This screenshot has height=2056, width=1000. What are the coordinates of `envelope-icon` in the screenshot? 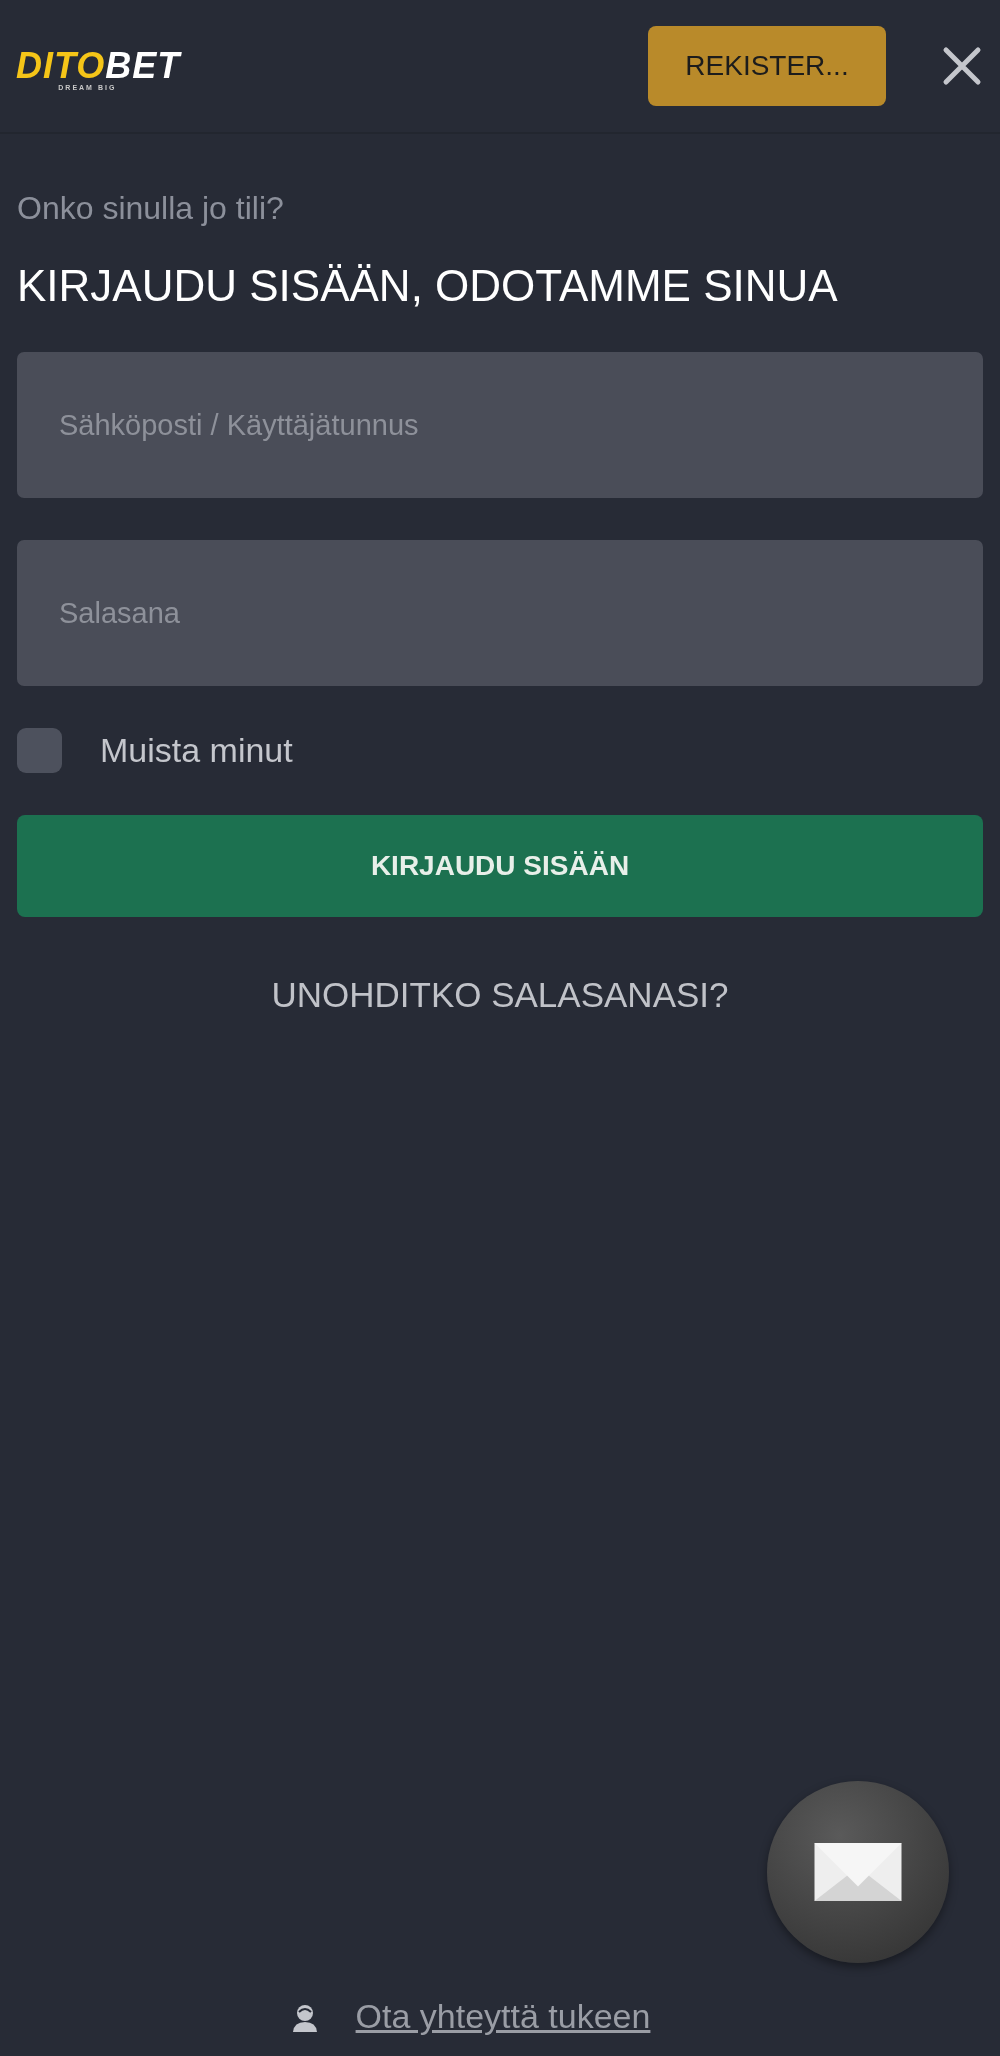 It's located at (858, 1872).